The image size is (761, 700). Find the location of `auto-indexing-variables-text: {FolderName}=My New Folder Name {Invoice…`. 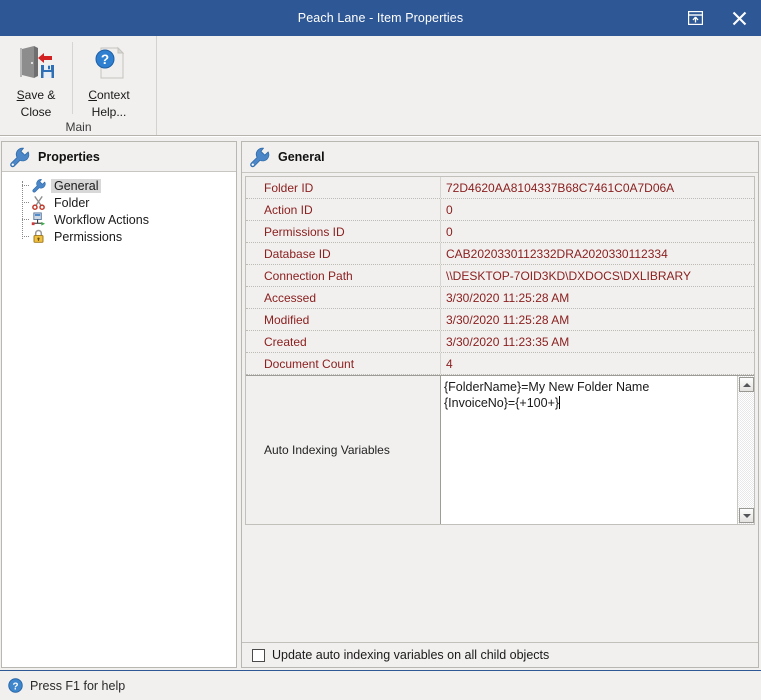

auto-indexing-variables-text: {FolderName}=My New Folder Name {Invoice… is located at coordinates (547, 395).